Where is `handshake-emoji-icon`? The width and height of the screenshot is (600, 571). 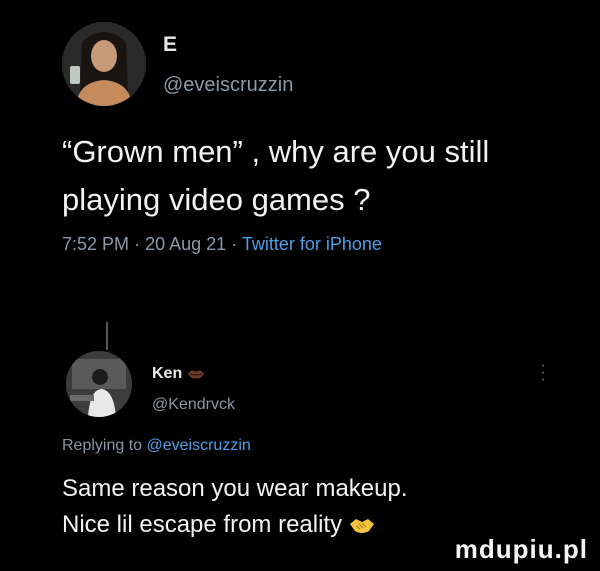
handshake-emoji-icon is located at coordinates (361, 525).